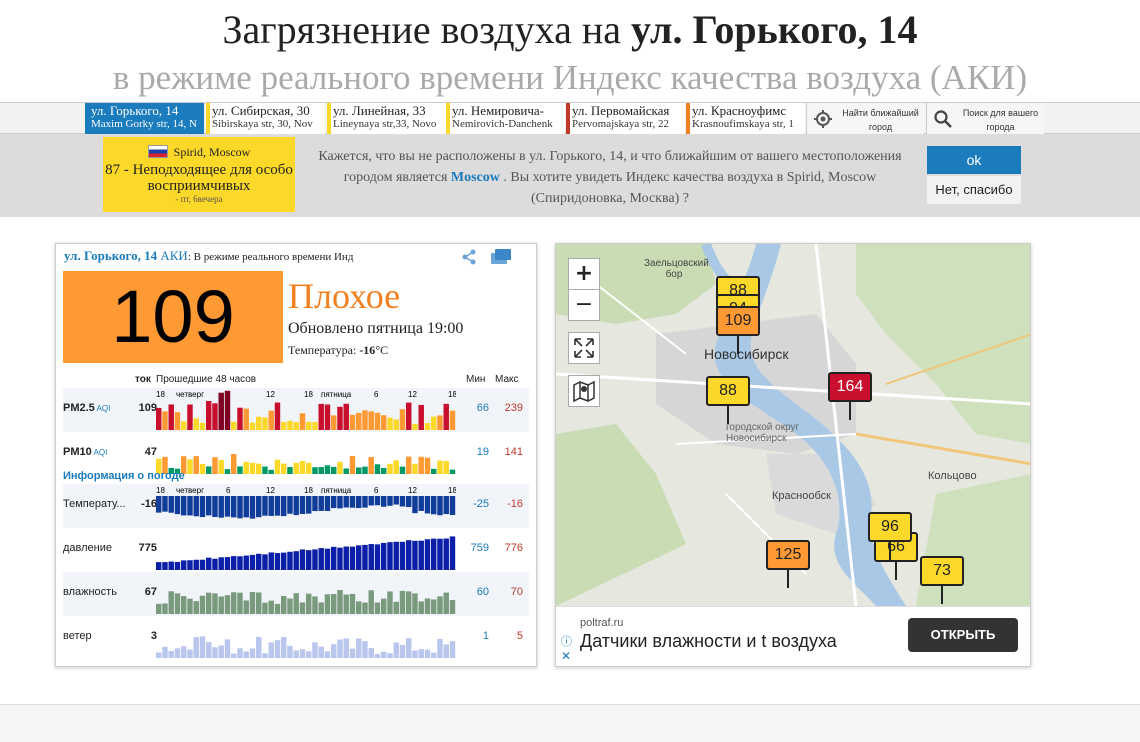 This screenshot has height=742, width=1140. I want to click on history-row: давление 775 759 776, so click(296, 550).